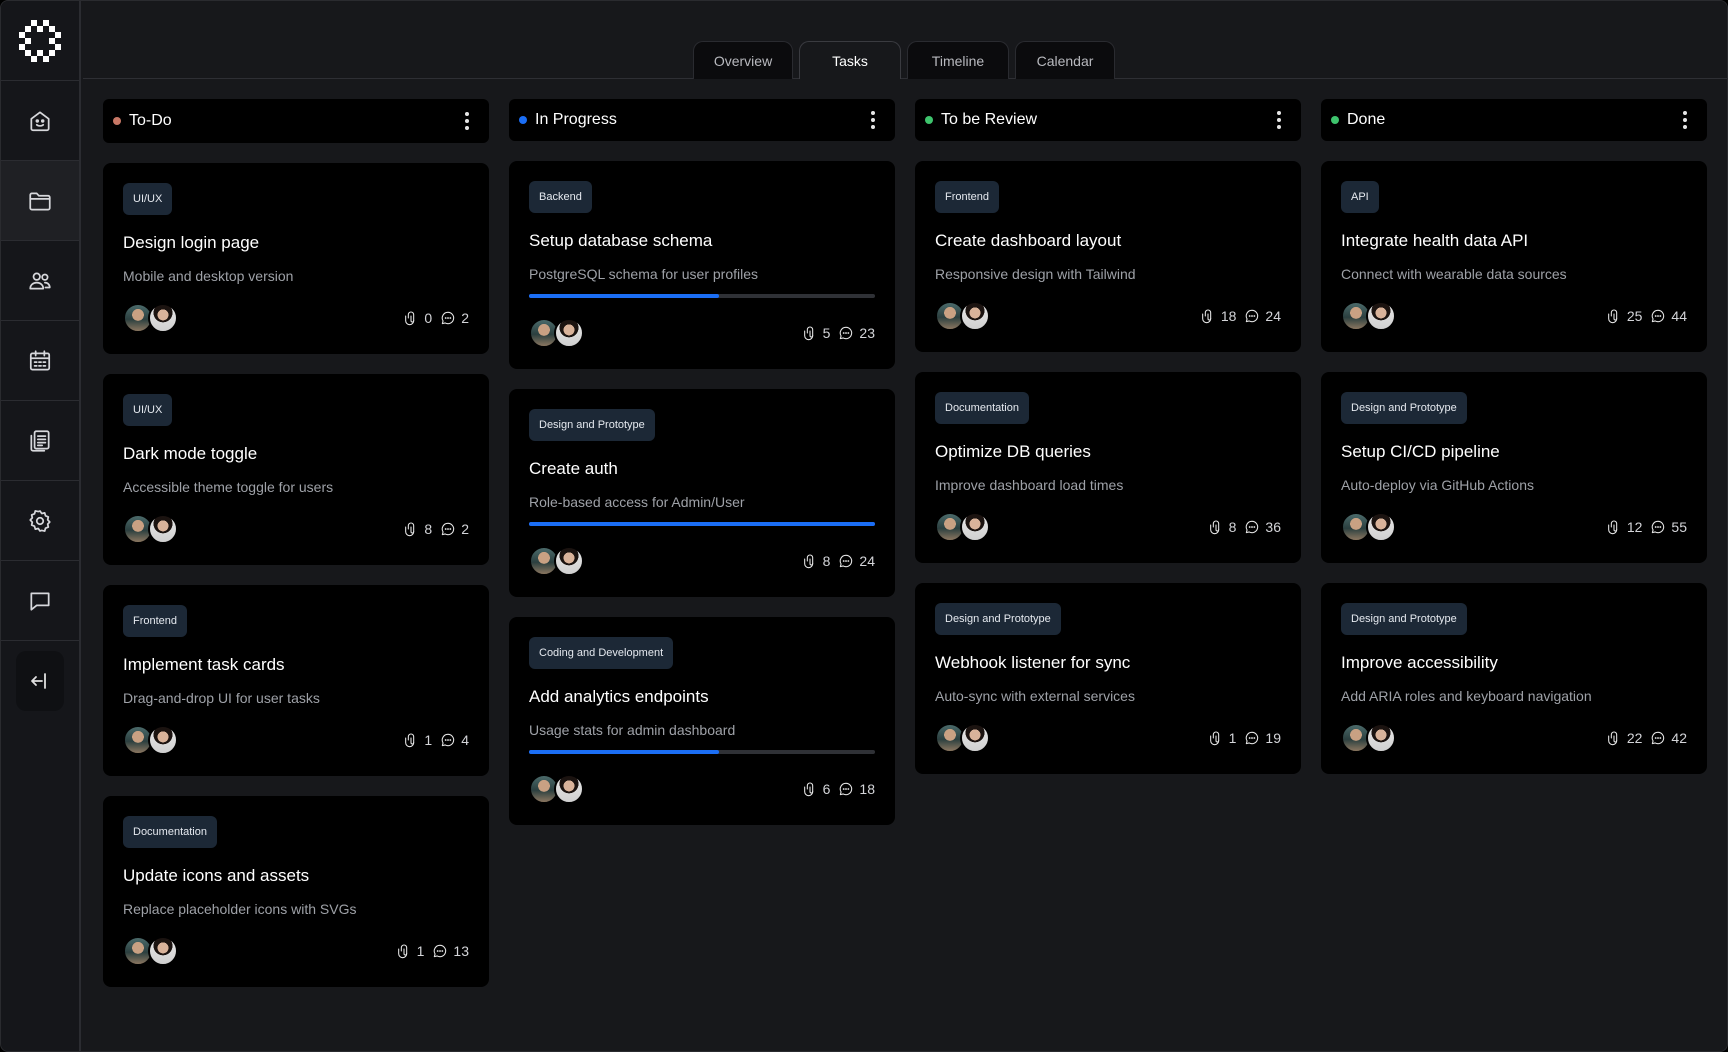  Describe the element at coordinates (450, 951) in the screenshot. I see `comments-count: 13` at that location.